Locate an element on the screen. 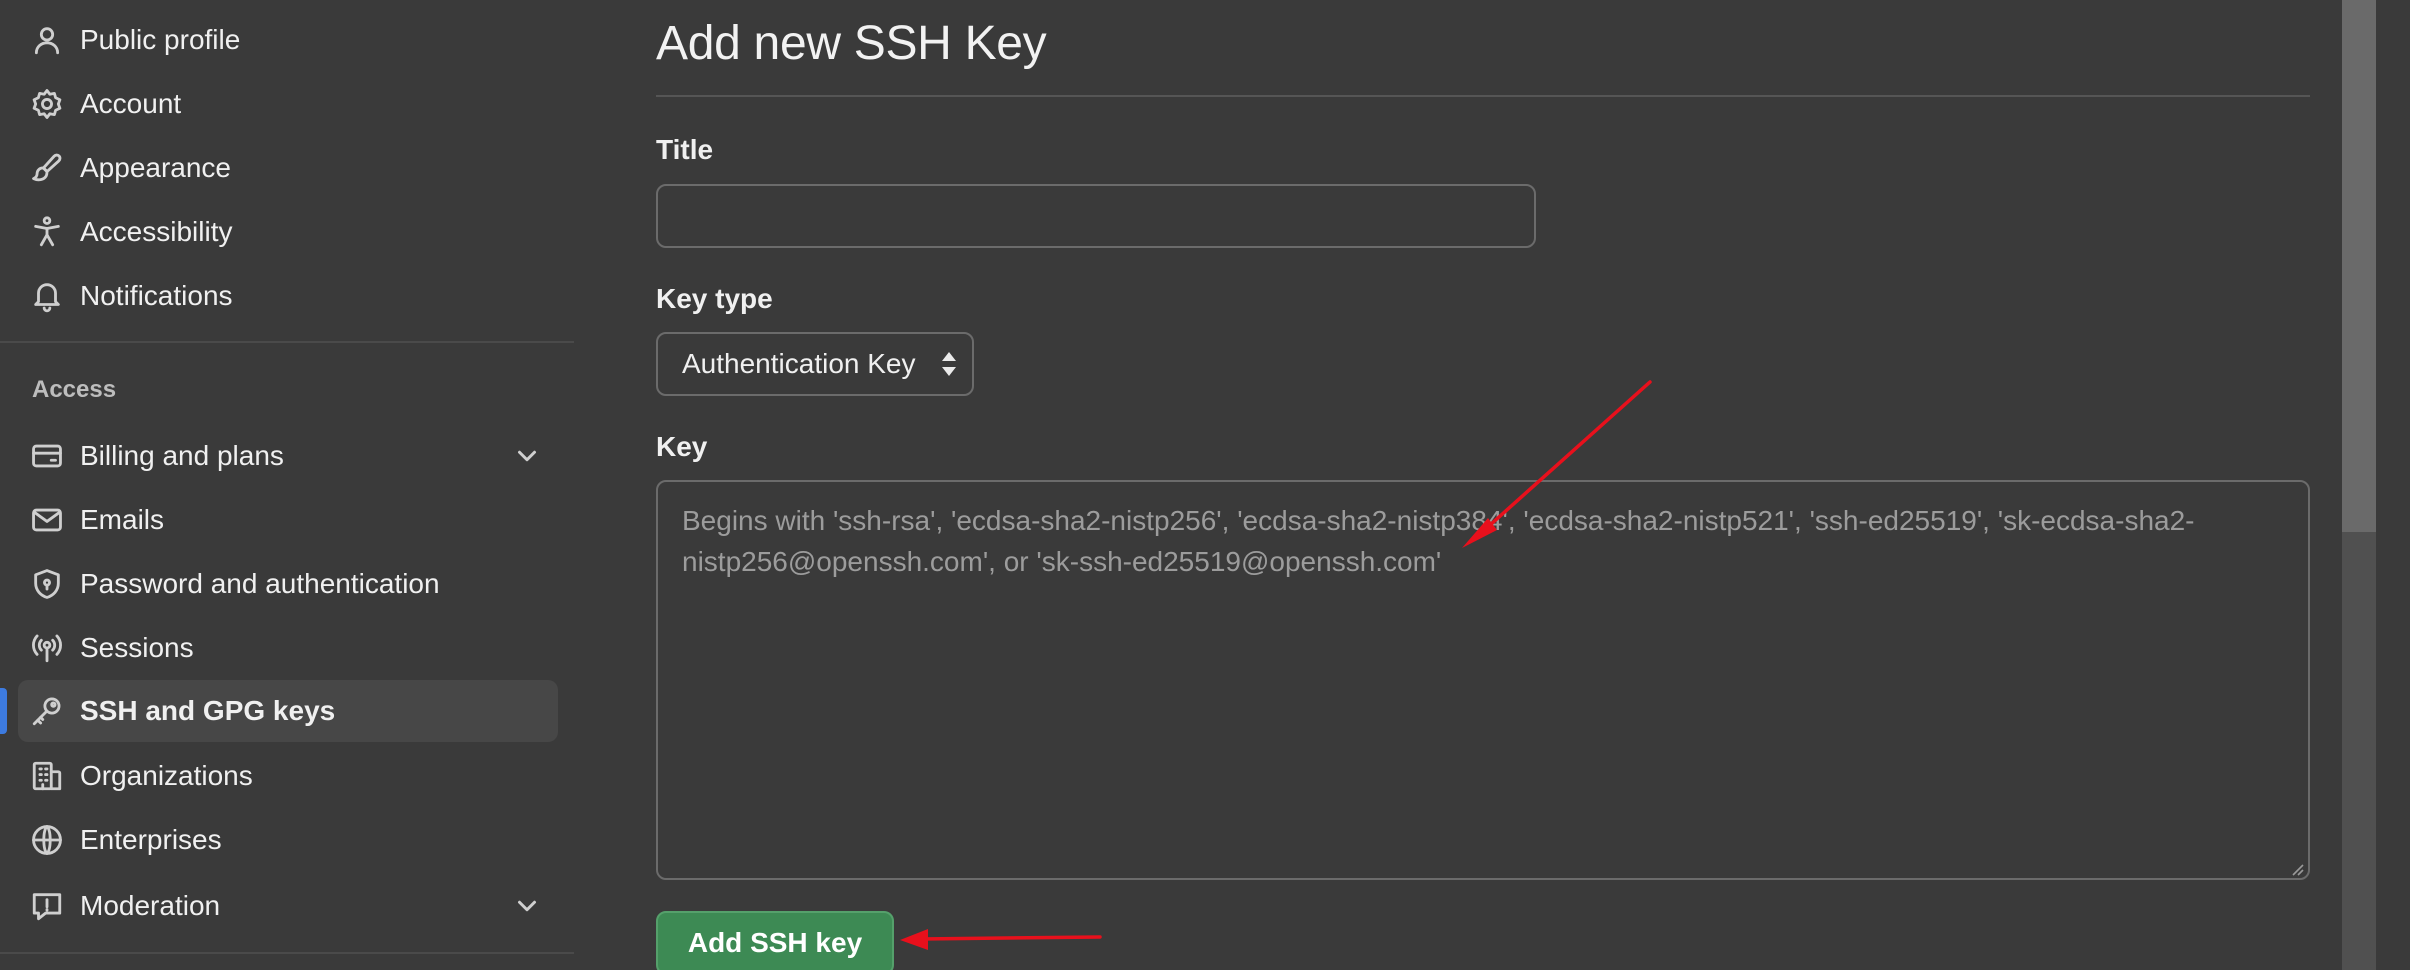 Image resolution: width=2410 pixels, height=970 pixels. sidebar-item-label: Enterprises is located at coordinates (151, 839).